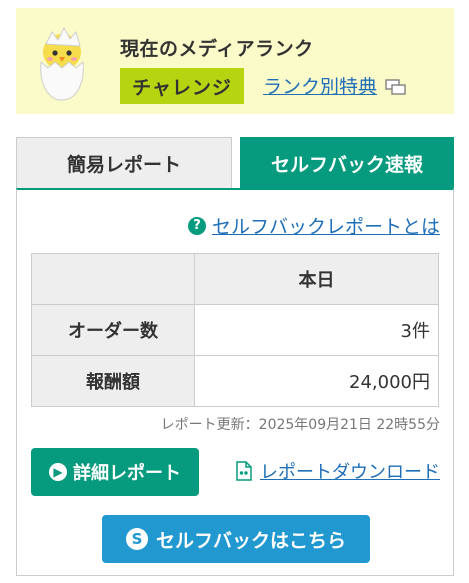  Describe the element at coordinates (325, 227) in the screenshot. I see `selfback-help-label: セルフバックレポートとは` at that location.